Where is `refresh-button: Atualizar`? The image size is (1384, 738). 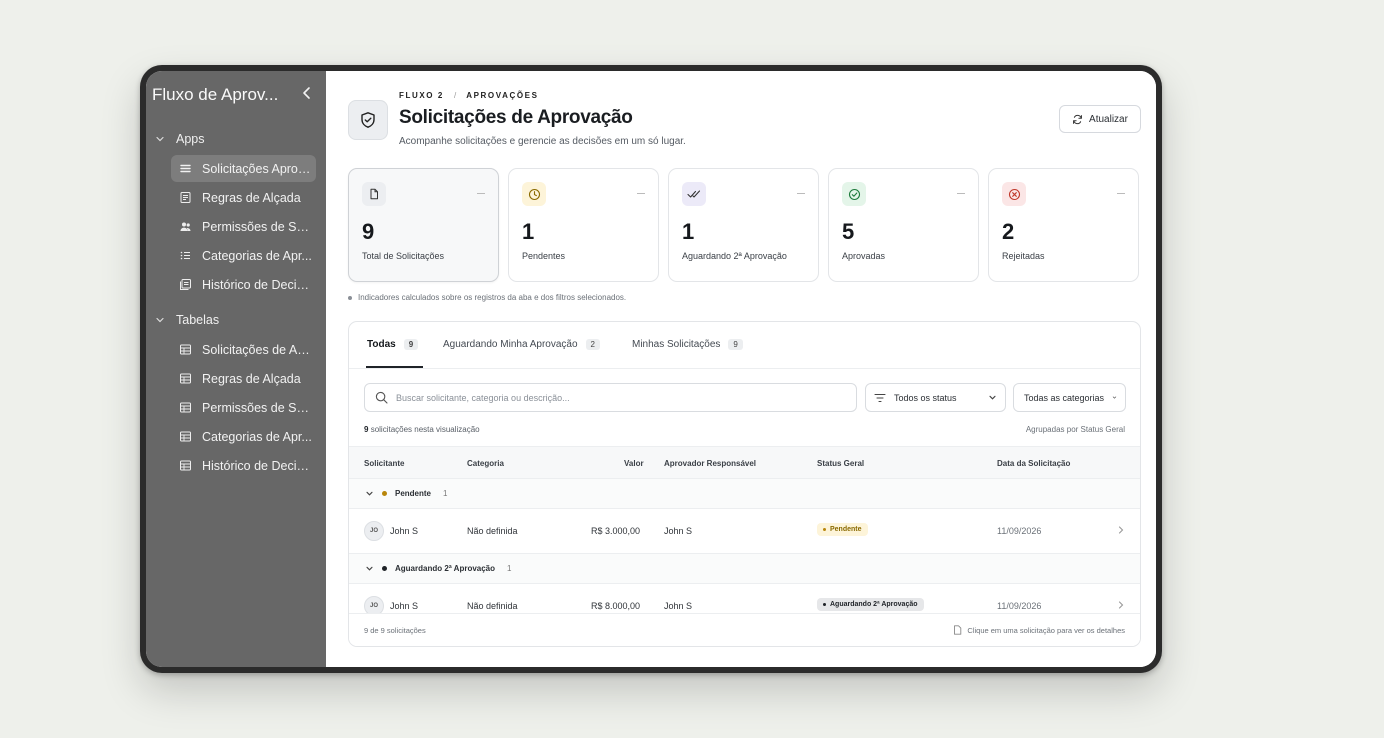
refresh-button: Atualizar is located at coordinates (1100, 119).